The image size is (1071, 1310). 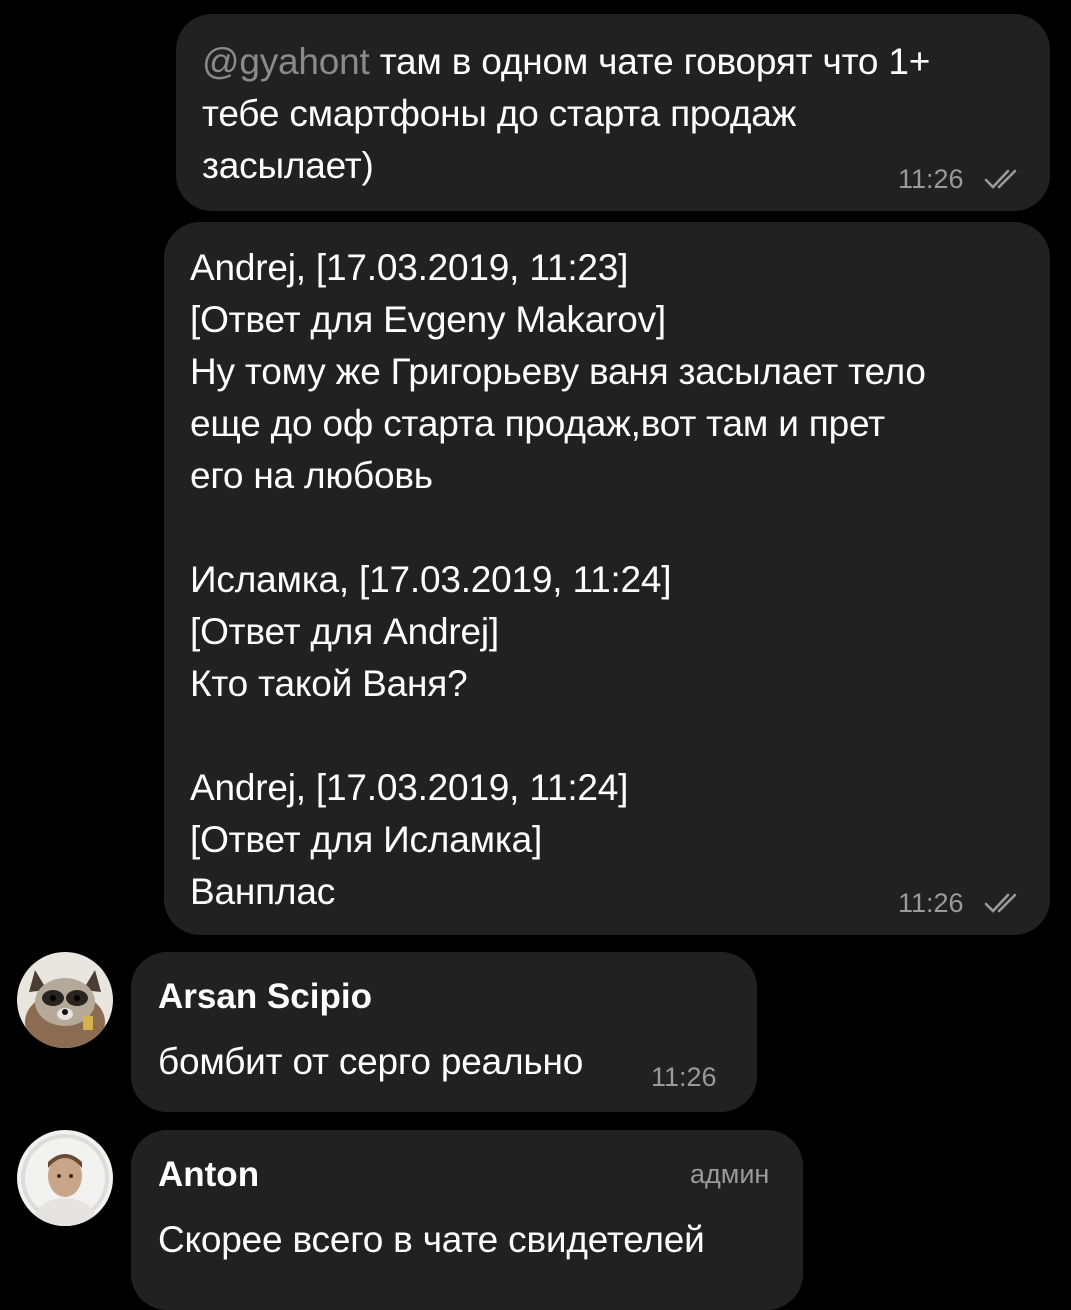 What do you see at coordinates (428, 319) in the screenshot?
I see `message-line: [Ответ для Evgeny Makarov]` at bounding box center [428, 319].